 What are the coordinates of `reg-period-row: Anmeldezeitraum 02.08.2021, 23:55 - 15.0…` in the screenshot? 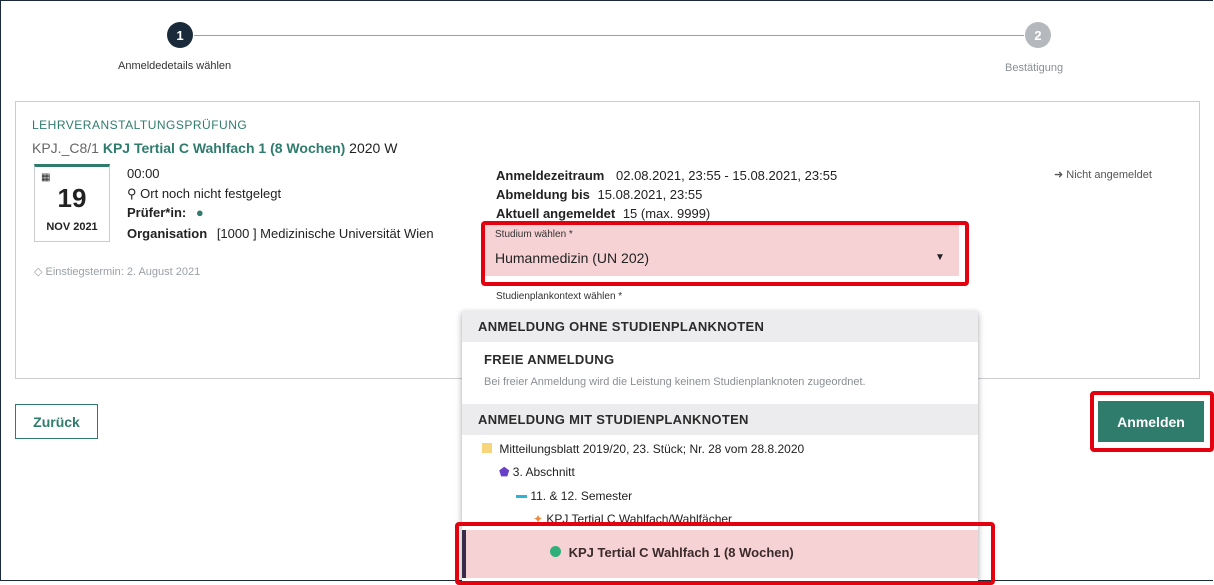 It's located at (666, 175).